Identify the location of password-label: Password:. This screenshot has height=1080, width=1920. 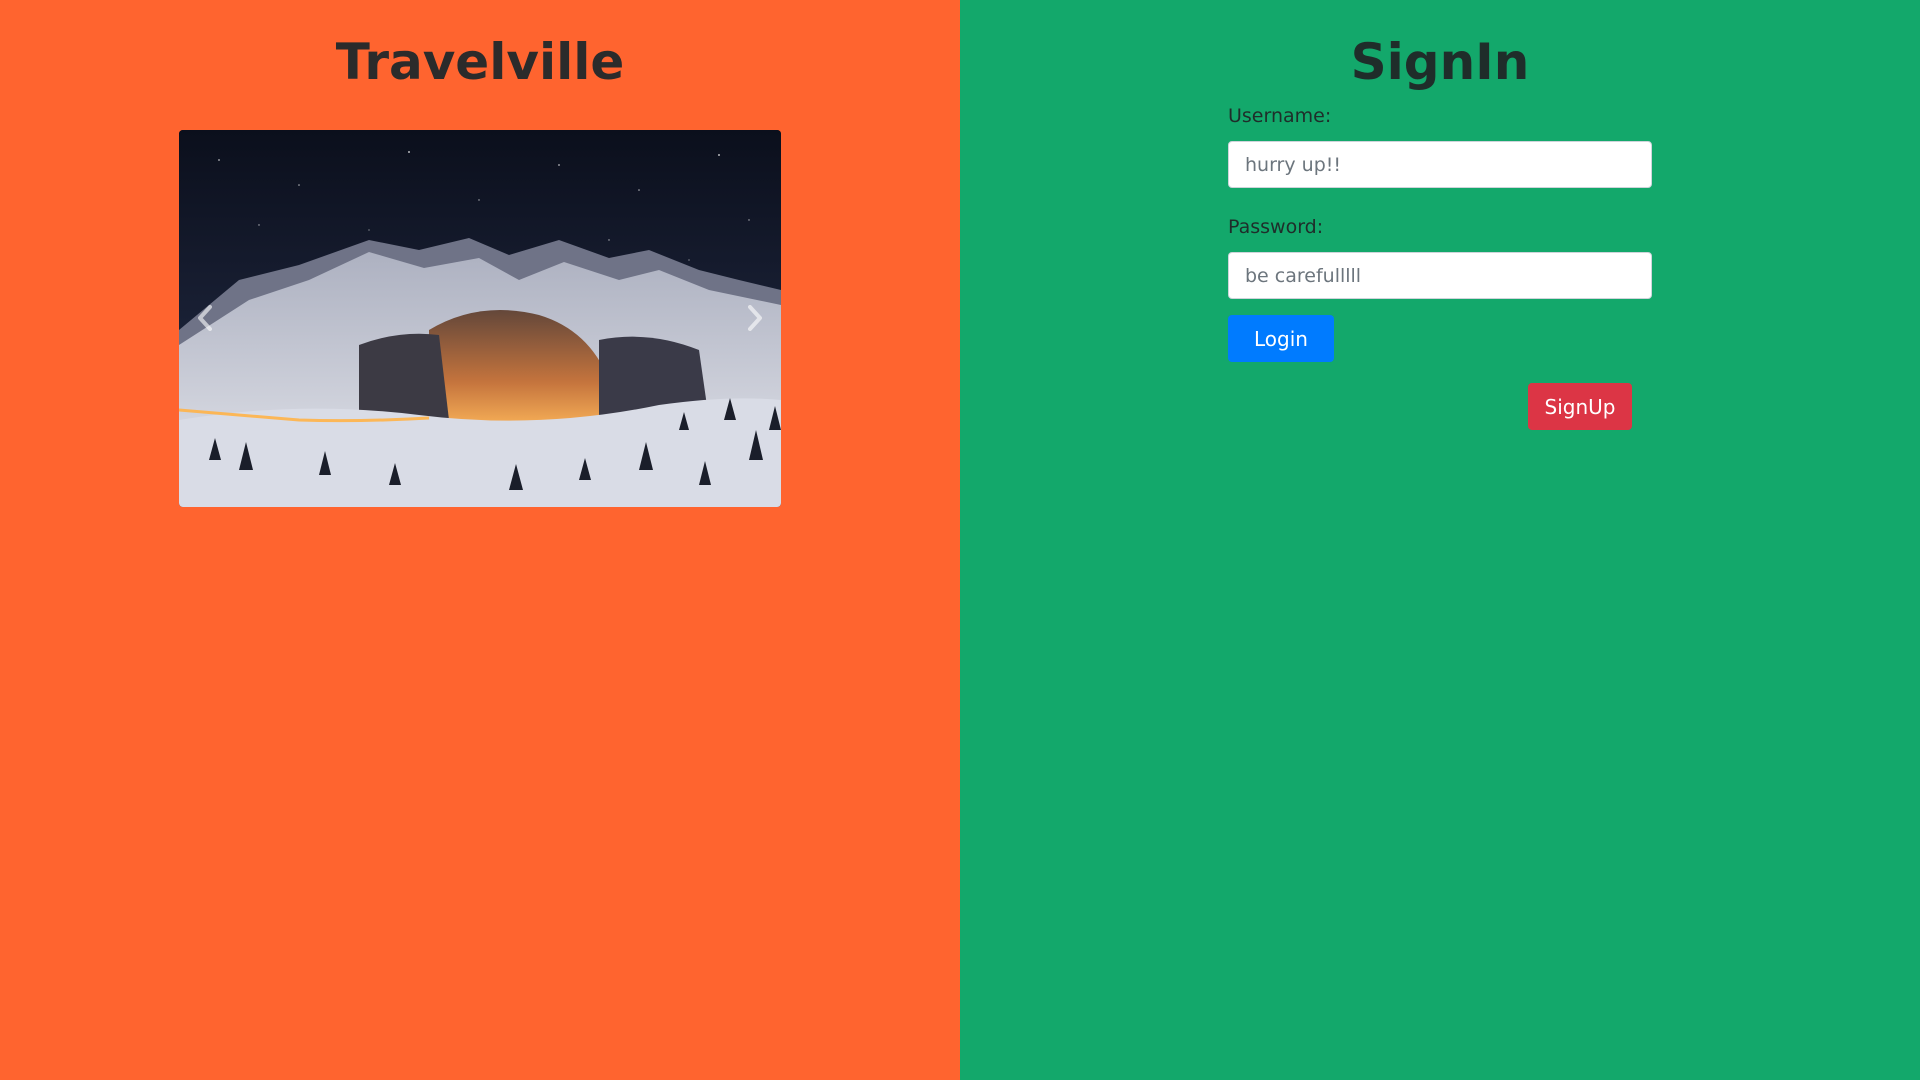
(1276, 227).